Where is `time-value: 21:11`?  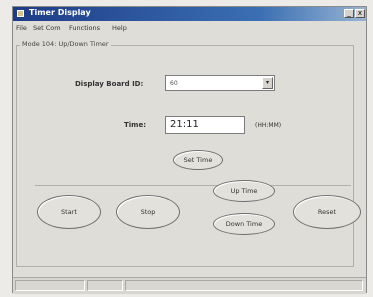 time-value: 21:11 is located at coordinates (184, 124).